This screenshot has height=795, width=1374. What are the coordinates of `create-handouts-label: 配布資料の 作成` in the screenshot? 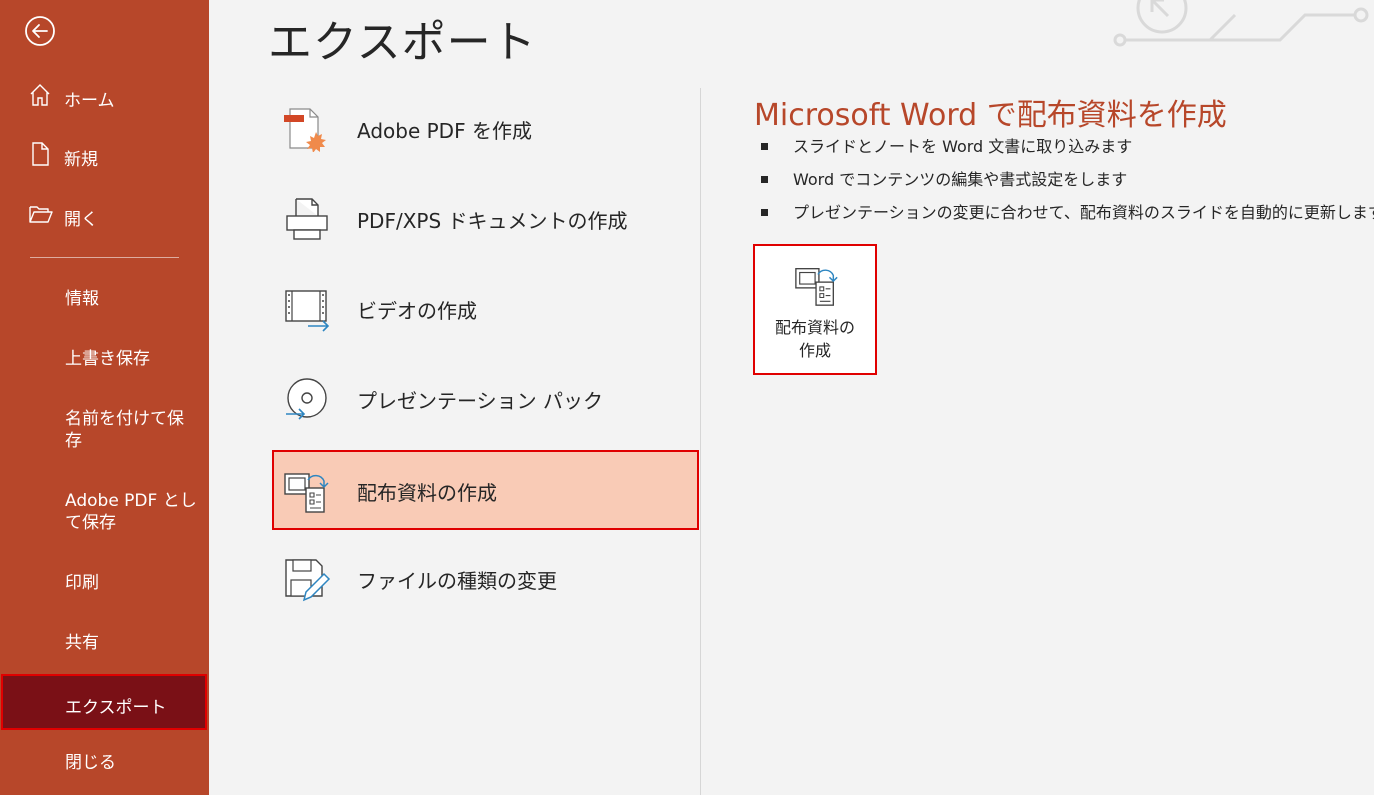 It's located at (814, 339).